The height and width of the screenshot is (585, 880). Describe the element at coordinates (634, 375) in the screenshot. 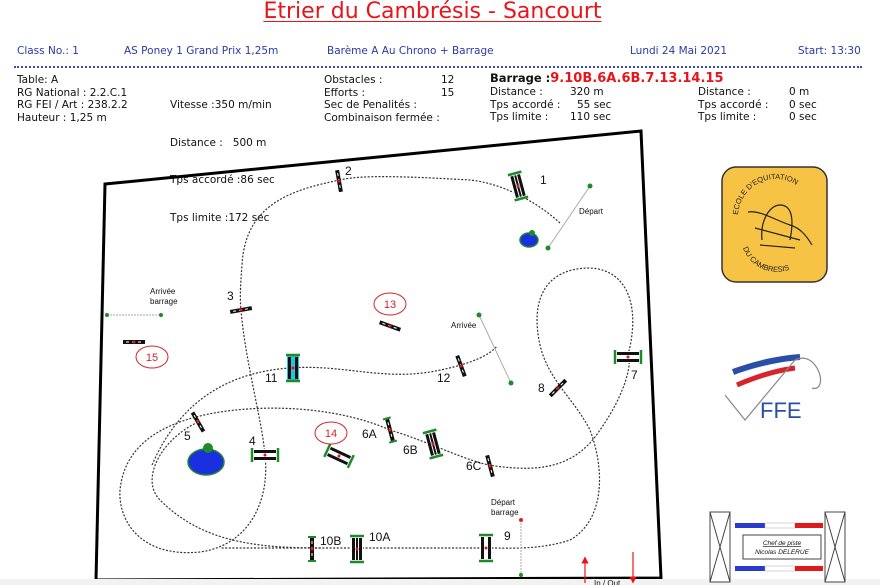

I see `obstacle-label-7: 7` at that location.